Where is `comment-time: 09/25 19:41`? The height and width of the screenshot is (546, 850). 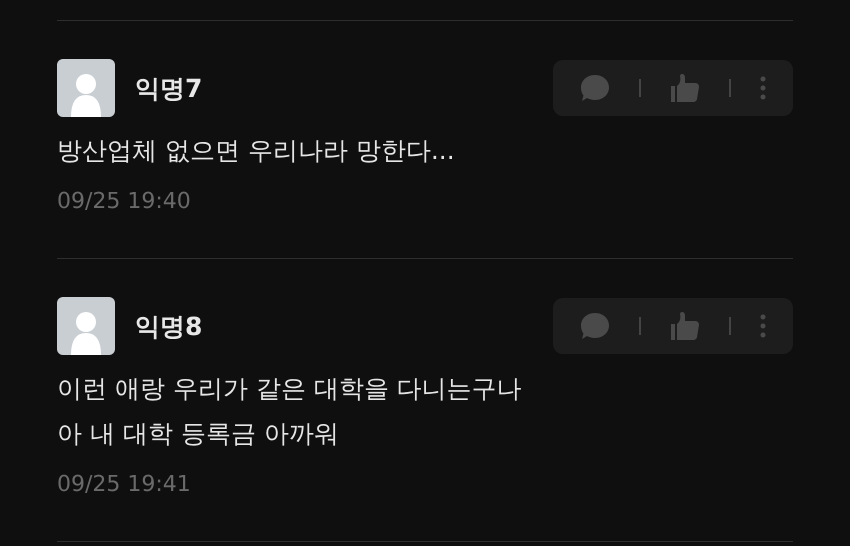
comment-time: 09/25 19:41 is located at coordinates (124, 485).